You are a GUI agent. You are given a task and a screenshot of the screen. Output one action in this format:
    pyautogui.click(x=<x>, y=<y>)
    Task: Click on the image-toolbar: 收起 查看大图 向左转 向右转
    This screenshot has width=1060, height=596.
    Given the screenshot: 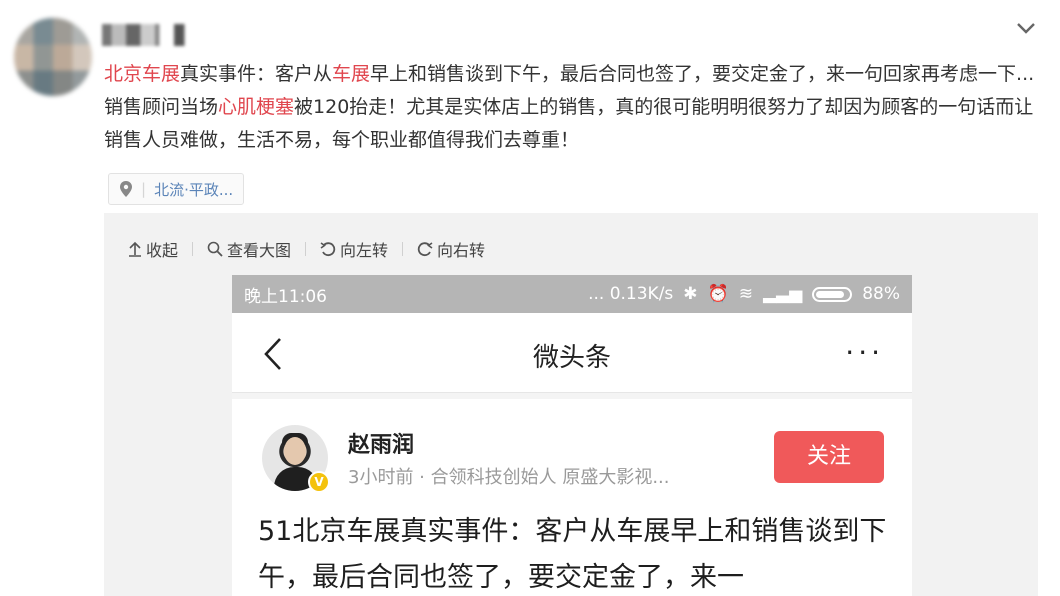 What is the action you would take?
    pyautogui.click(x=306, y=249)
    